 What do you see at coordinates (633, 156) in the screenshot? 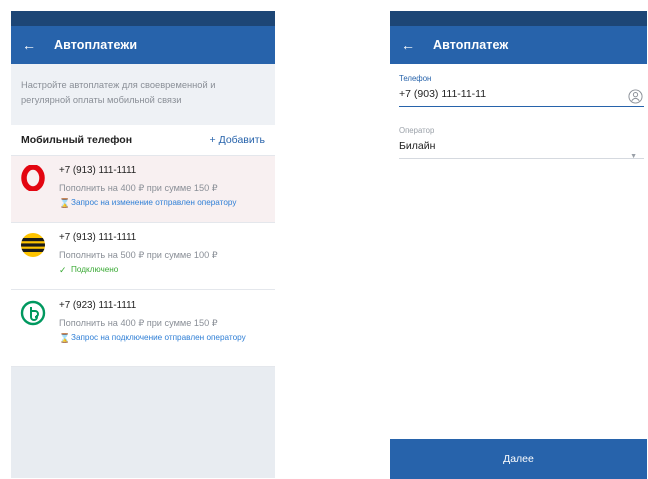
I see `chevron-down-icon: ▼` at bounding box center [633, 156].